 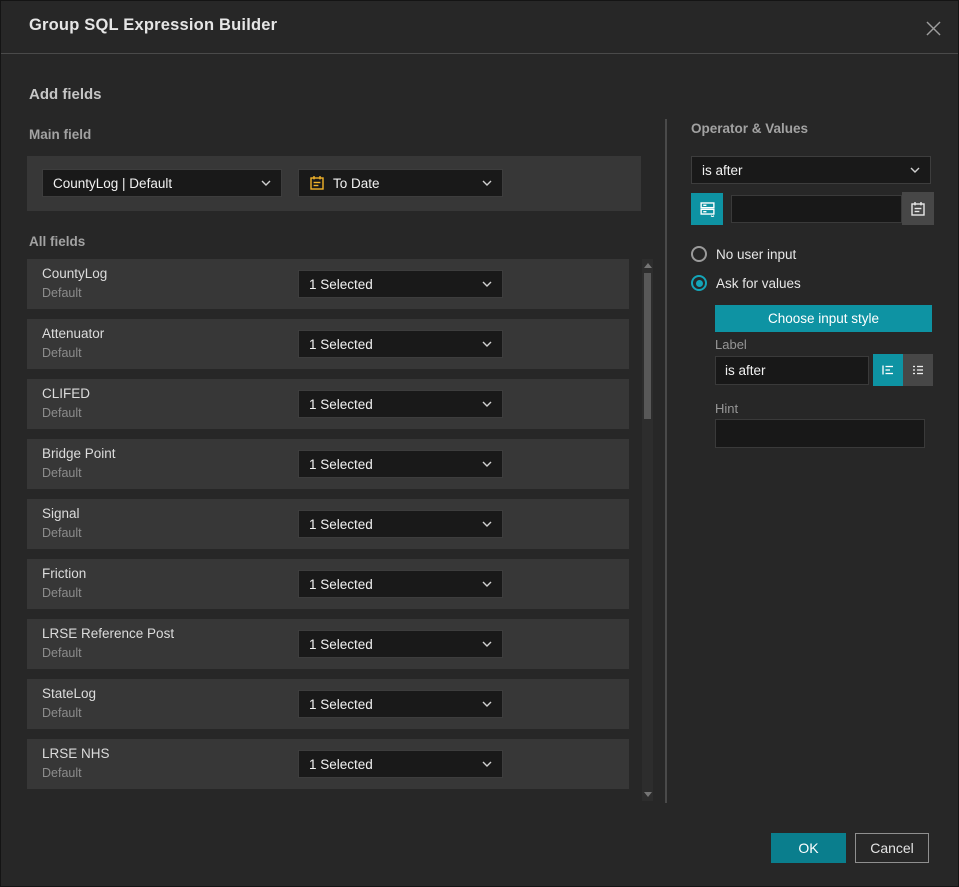 I want to click on calendar-icon, so click(x=918, y=208).